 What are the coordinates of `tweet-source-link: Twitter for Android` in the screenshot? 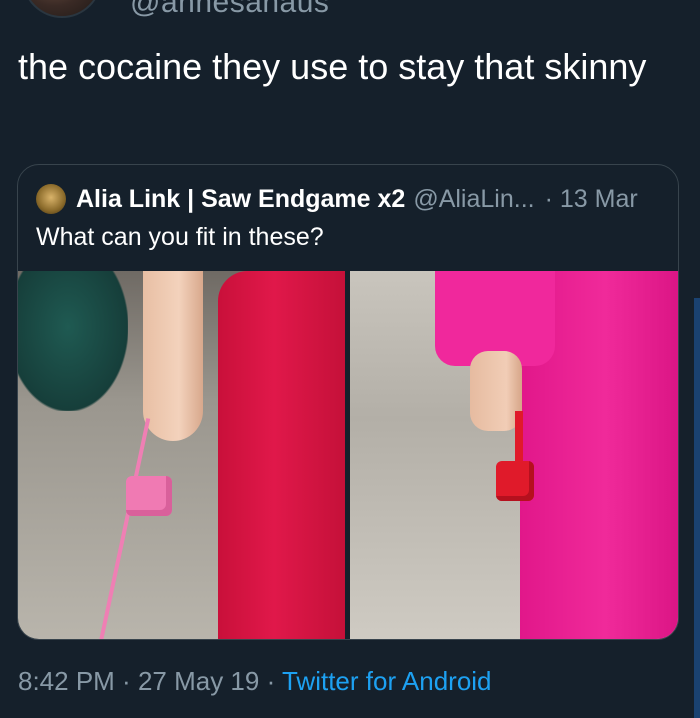 It's located at (387, 681).